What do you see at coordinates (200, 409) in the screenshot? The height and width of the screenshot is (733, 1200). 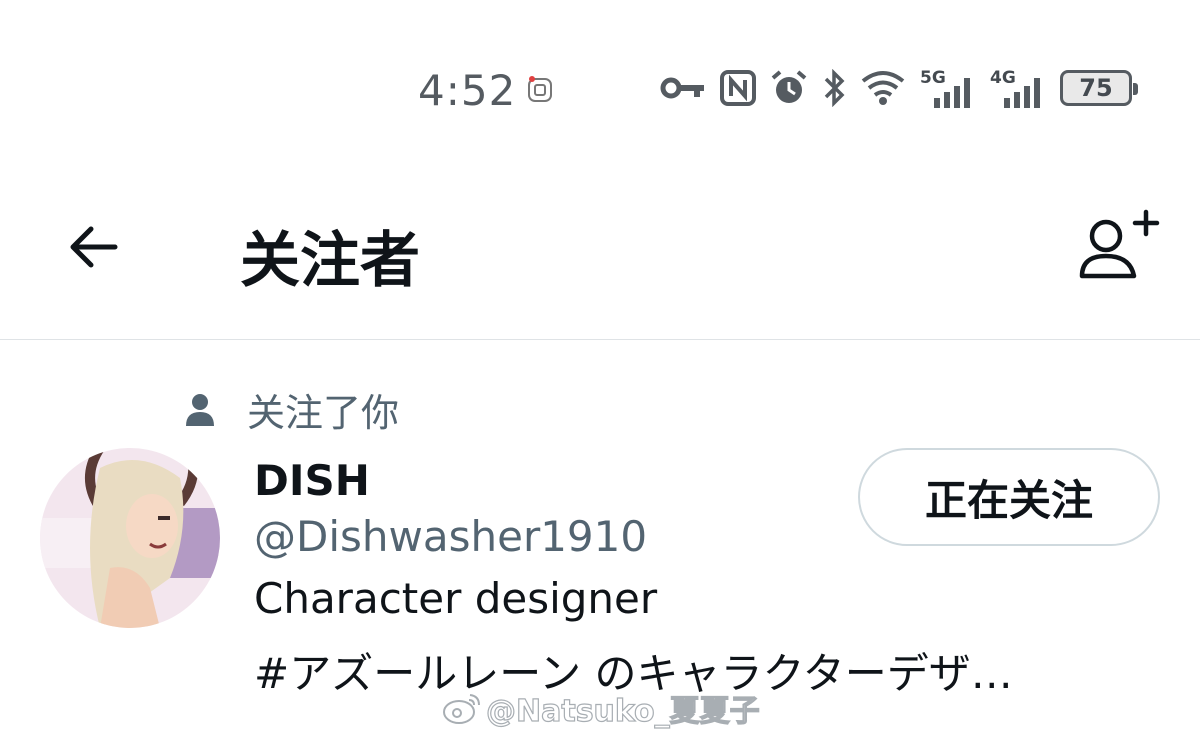 I see `person-icon` at bounding box center [200, 409].